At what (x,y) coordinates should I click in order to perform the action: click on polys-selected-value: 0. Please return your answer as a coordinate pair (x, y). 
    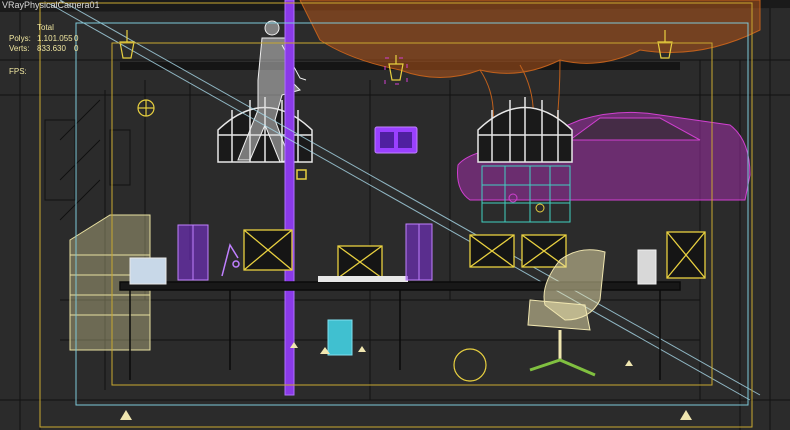
    Looking at the image, I should click on (76, 38).